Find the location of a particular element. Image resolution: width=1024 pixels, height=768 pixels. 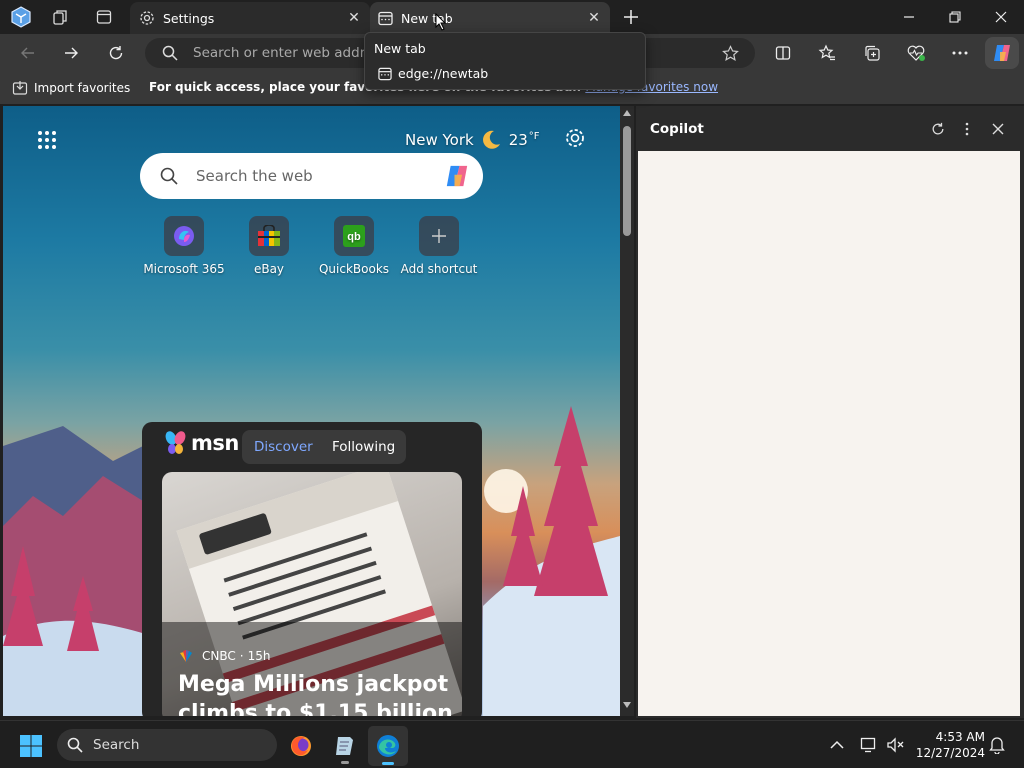

add-shortcut-button: Add shortcut is located at coordinates (439, 246).